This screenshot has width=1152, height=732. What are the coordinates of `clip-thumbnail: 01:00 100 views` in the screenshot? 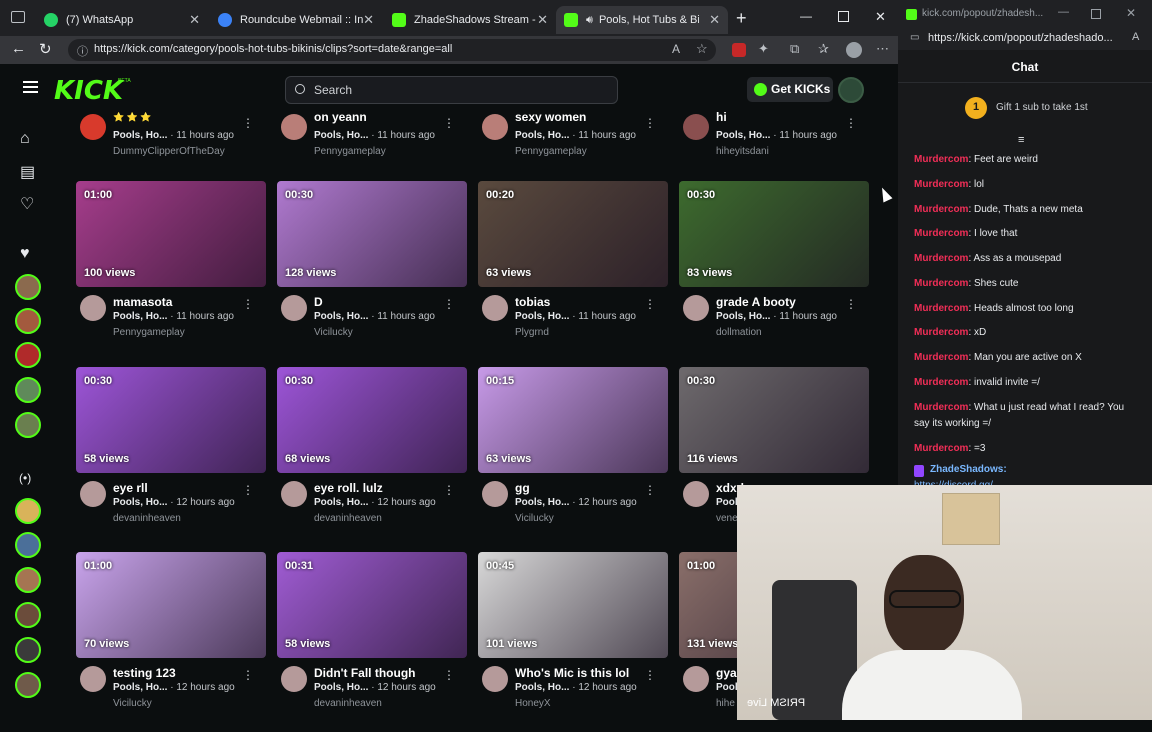 It's located at (171, 234).